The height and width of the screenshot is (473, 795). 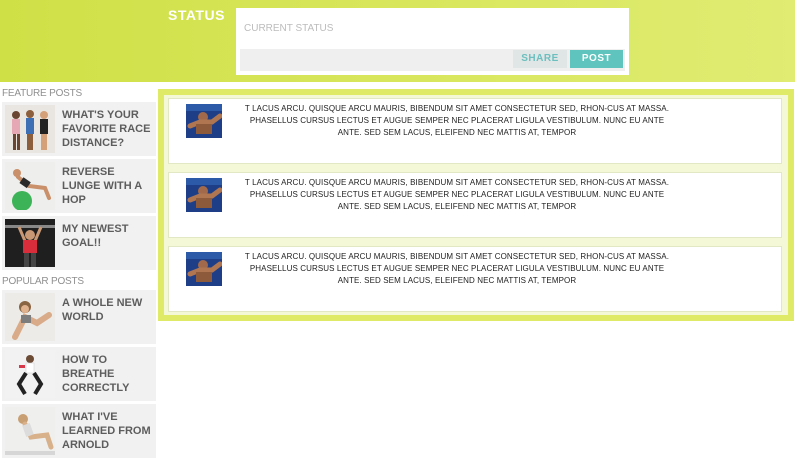 I want to click on post-button: POST, so click(x=596, y=59).